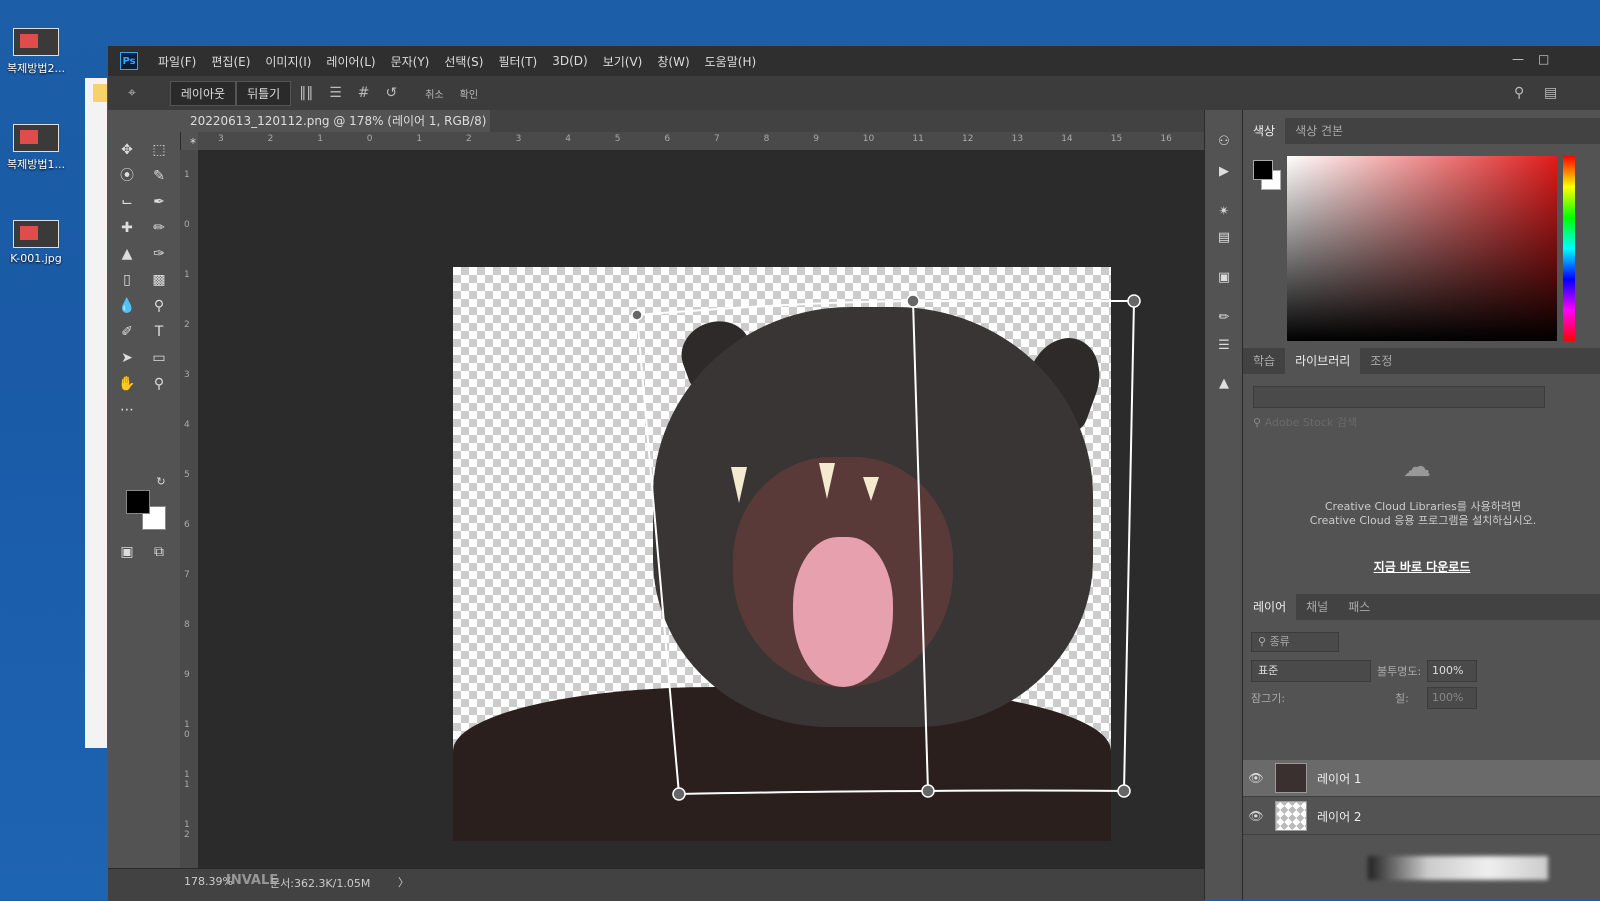 The width and height of the screenshot is (1600, 901). Describe the element at coordinates (127, 150) in the screenshot. I see `move-tool-icon: ✥` at that location.